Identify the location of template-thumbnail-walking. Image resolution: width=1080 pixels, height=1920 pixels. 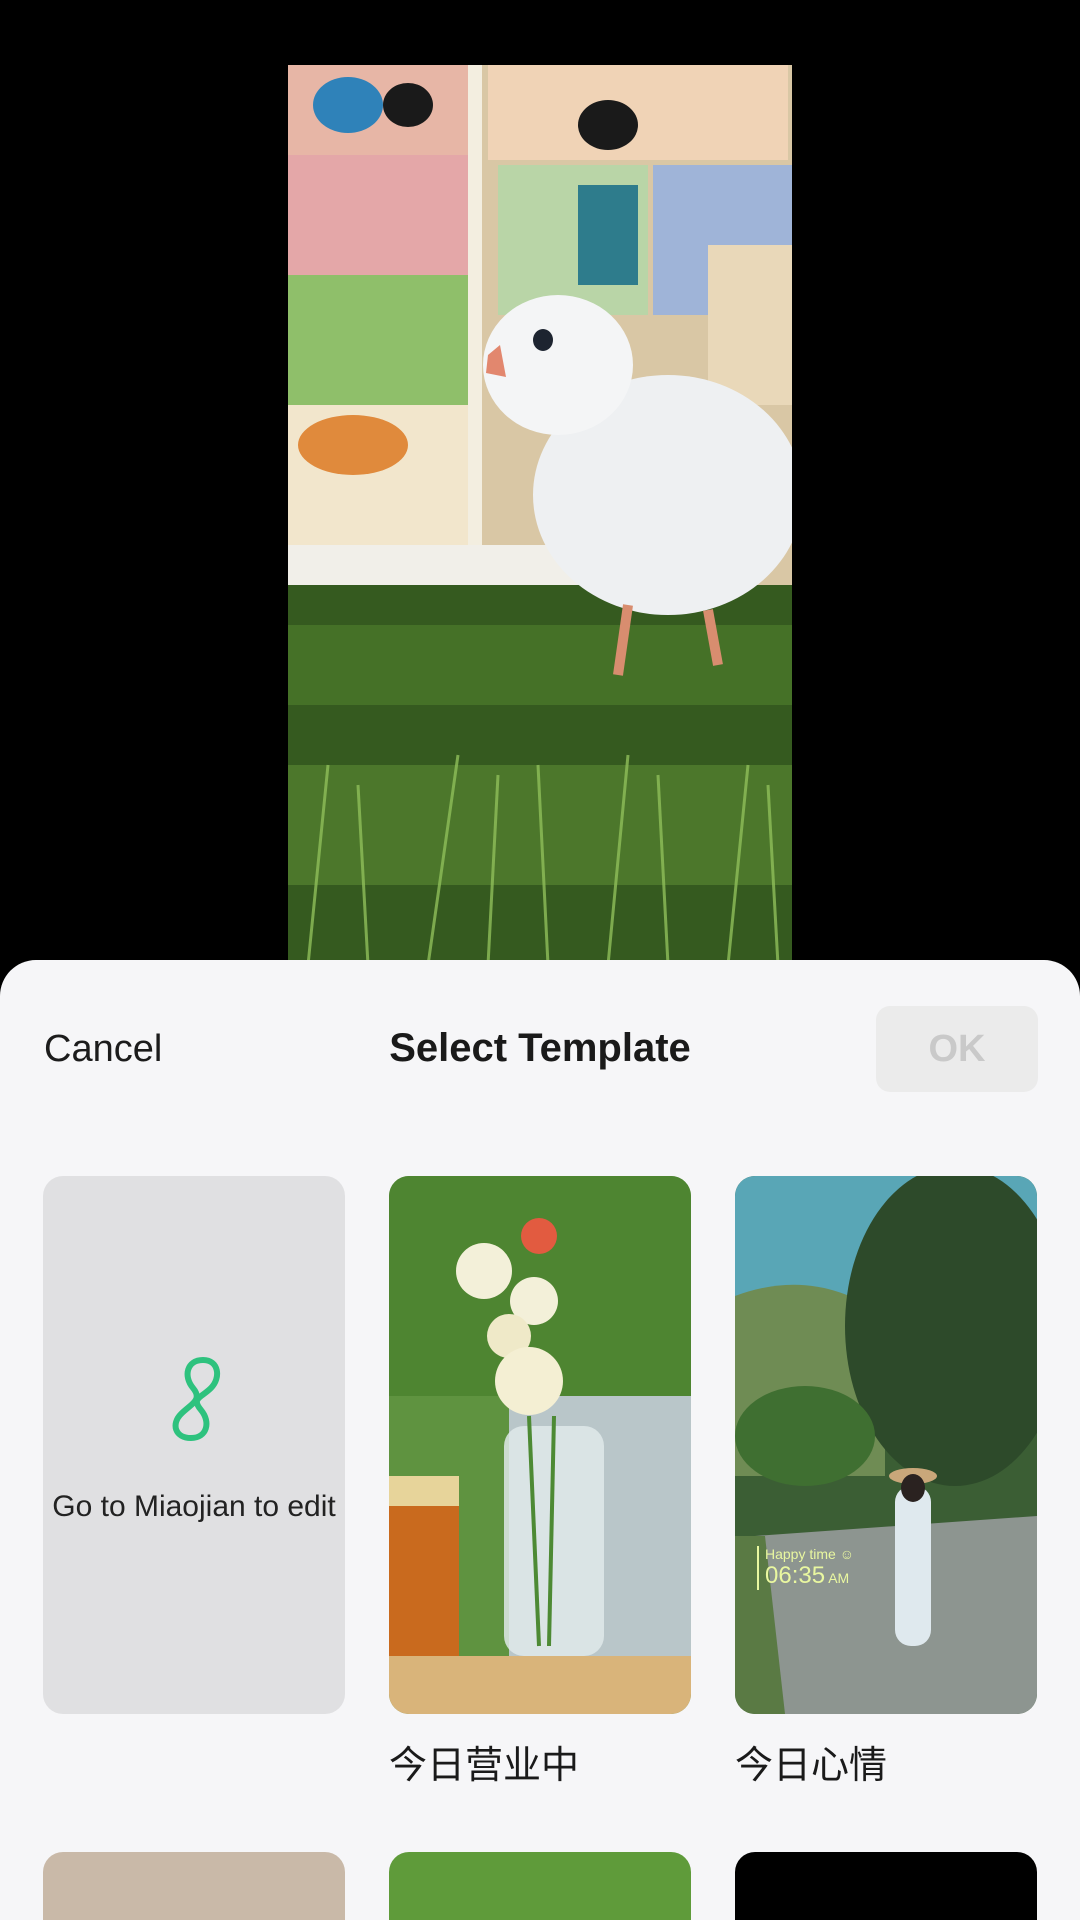
(886, 1445).